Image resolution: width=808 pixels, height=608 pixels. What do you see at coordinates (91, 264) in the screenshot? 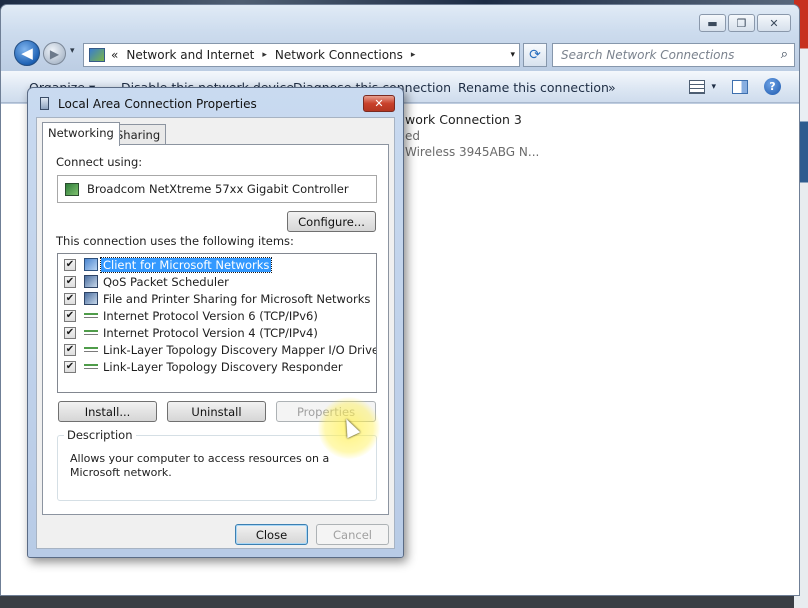
I see `network-client-icon` at bounding box center [91, 264].